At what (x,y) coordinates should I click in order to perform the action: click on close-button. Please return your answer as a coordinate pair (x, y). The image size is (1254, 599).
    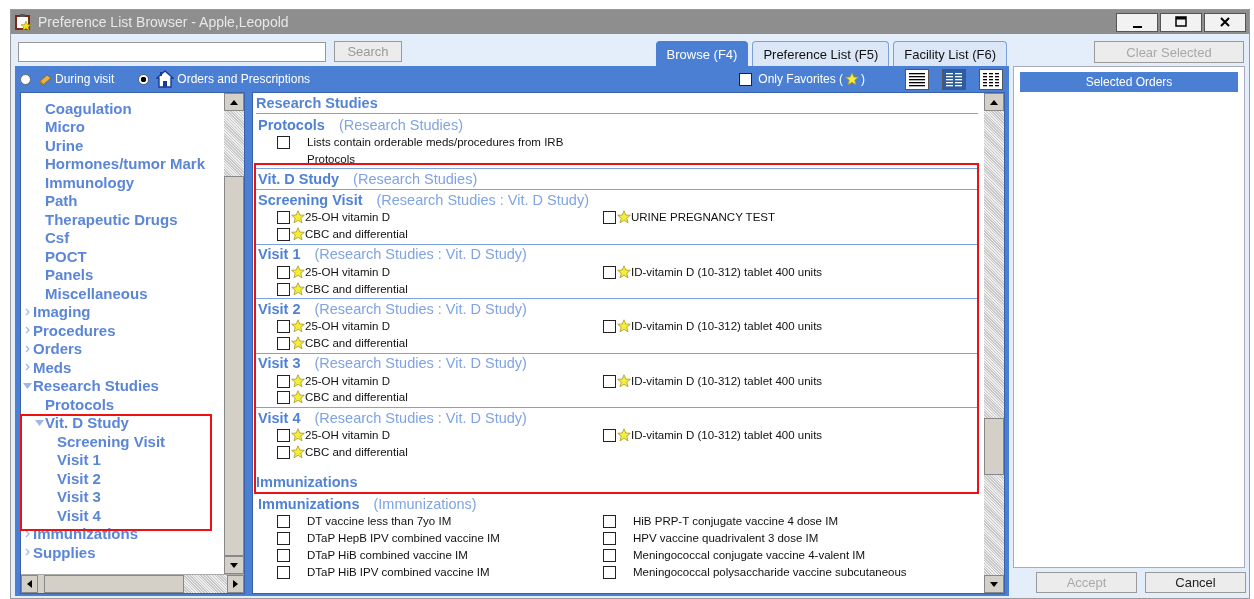
    Looking at the image, I should click on (1225, 22).